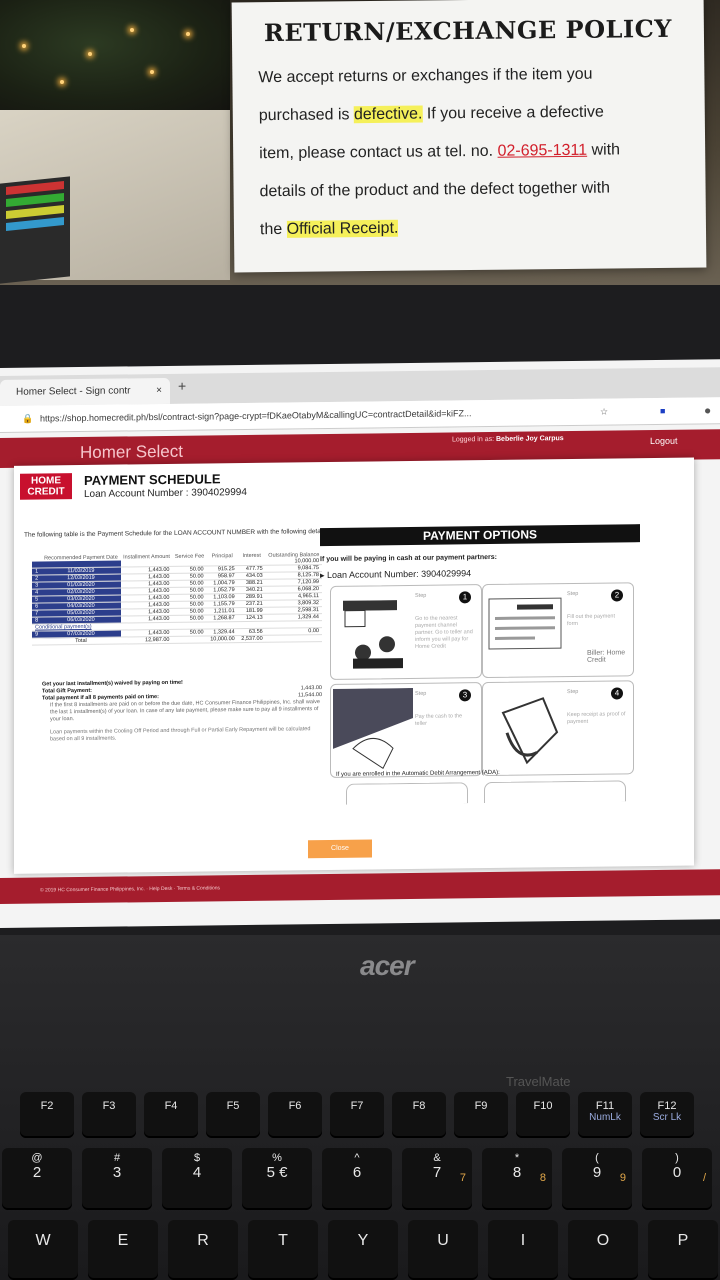  I want to click on key-letter-e: E, so click(123, 1250).